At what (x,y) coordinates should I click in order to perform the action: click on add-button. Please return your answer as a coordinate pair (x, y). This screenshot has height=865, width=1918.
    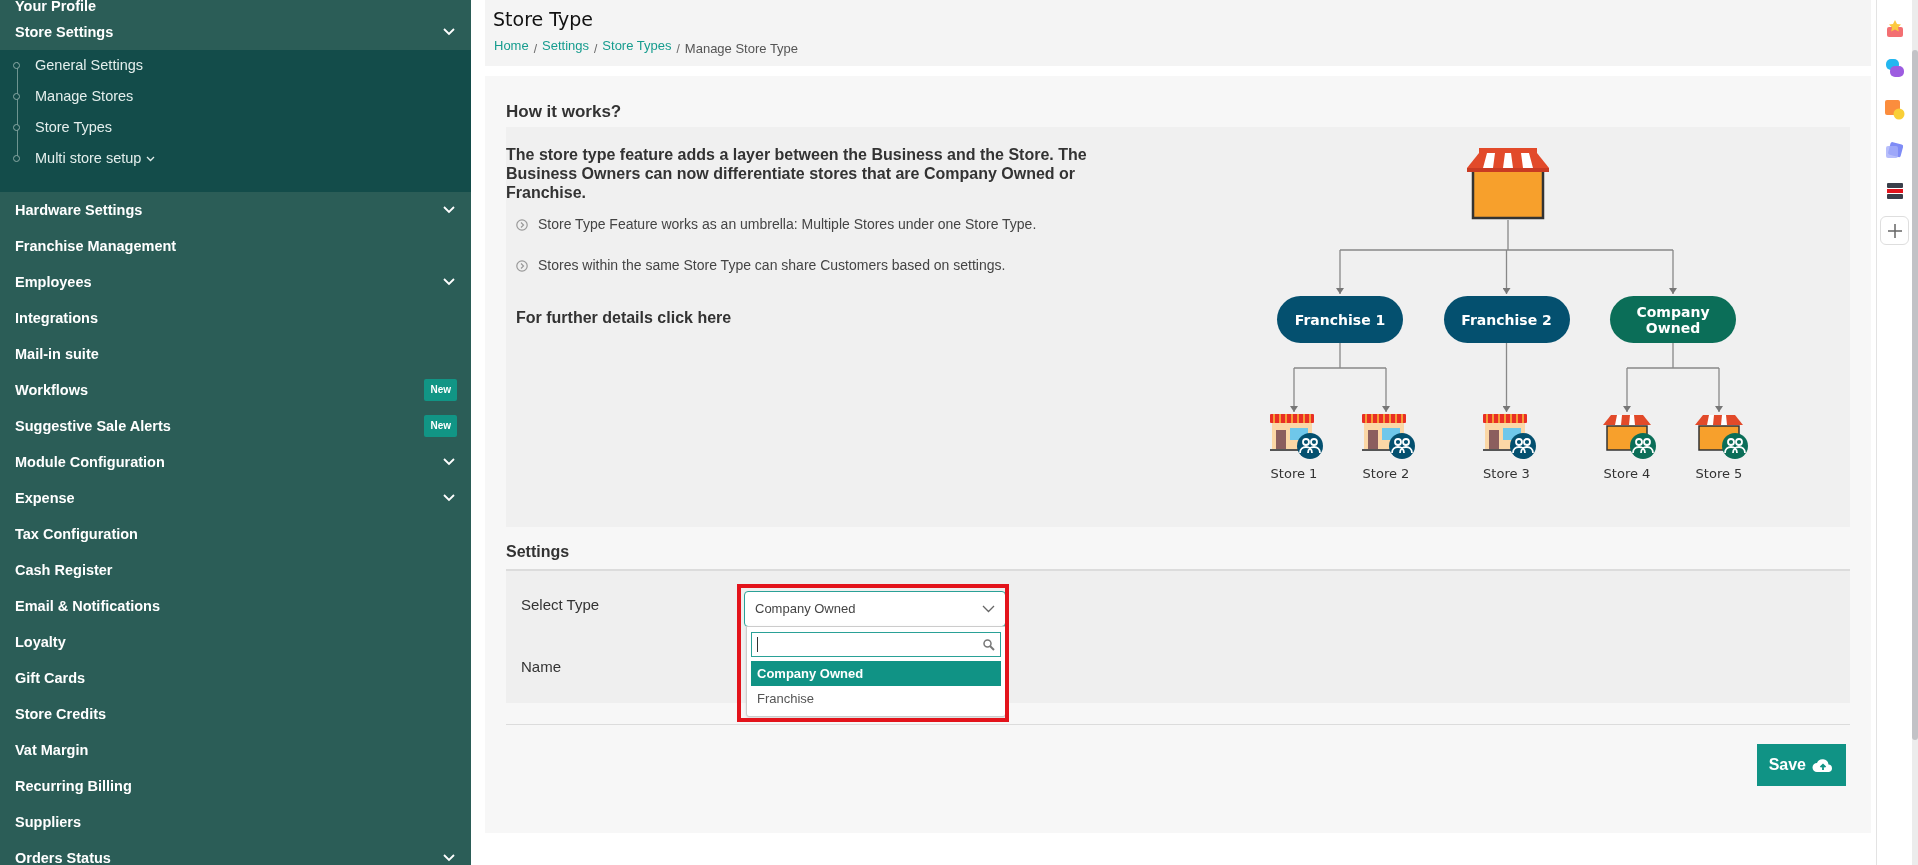
    Looking at the image, I should click on (1895, 230).